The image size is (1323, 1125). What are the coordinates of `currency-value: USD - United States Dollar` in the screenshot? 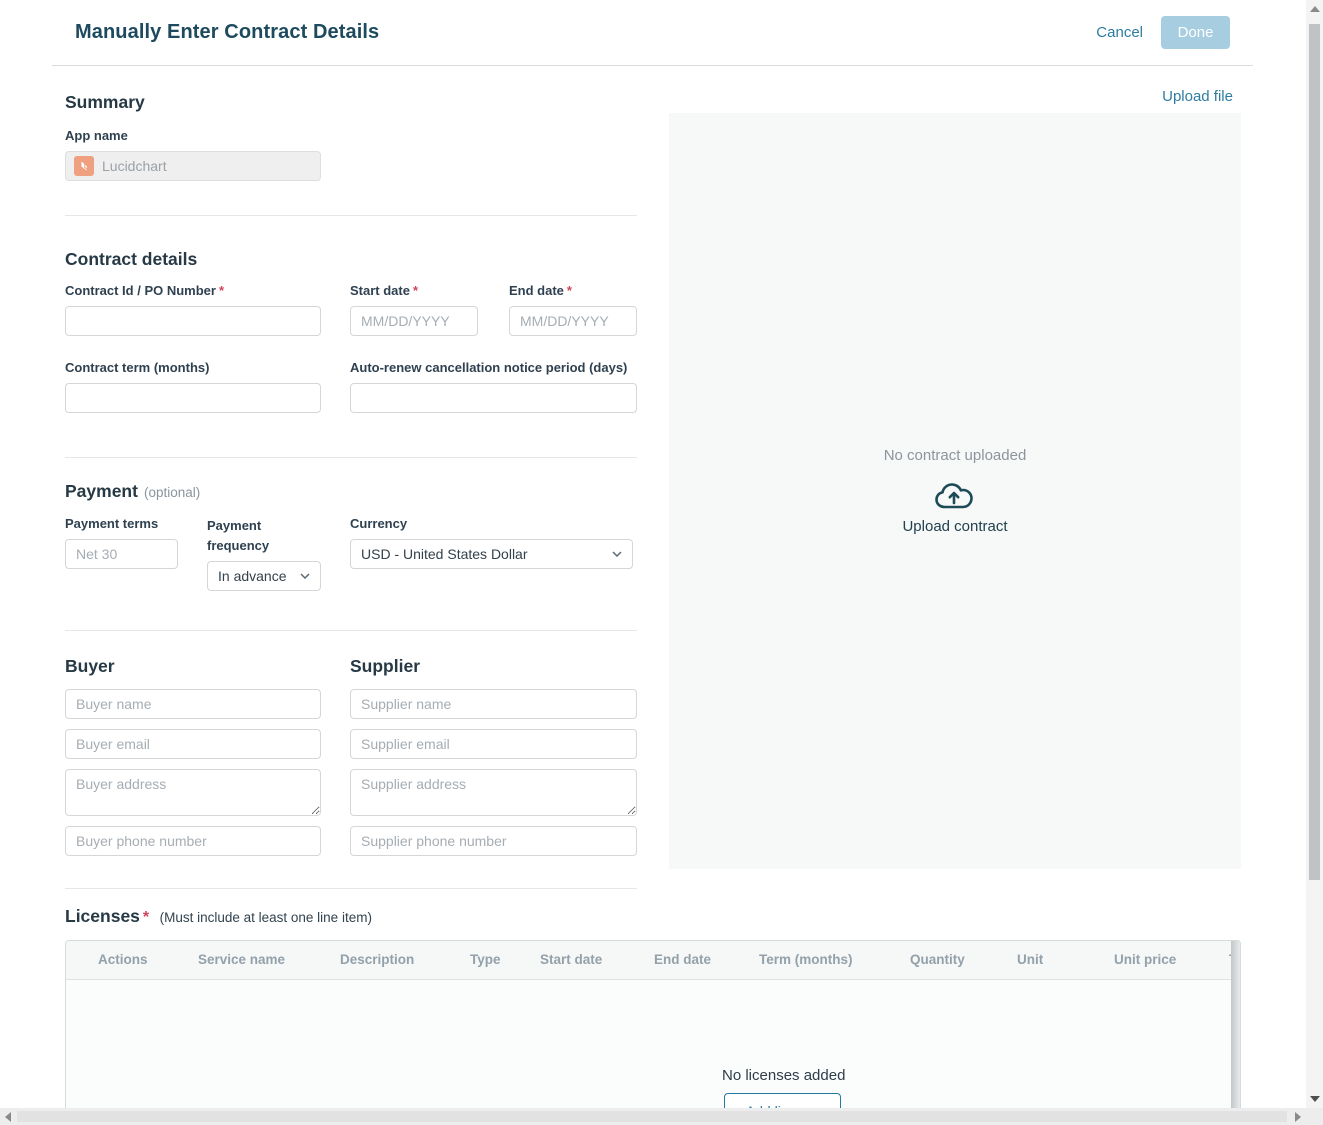 It's located at (444, 554).